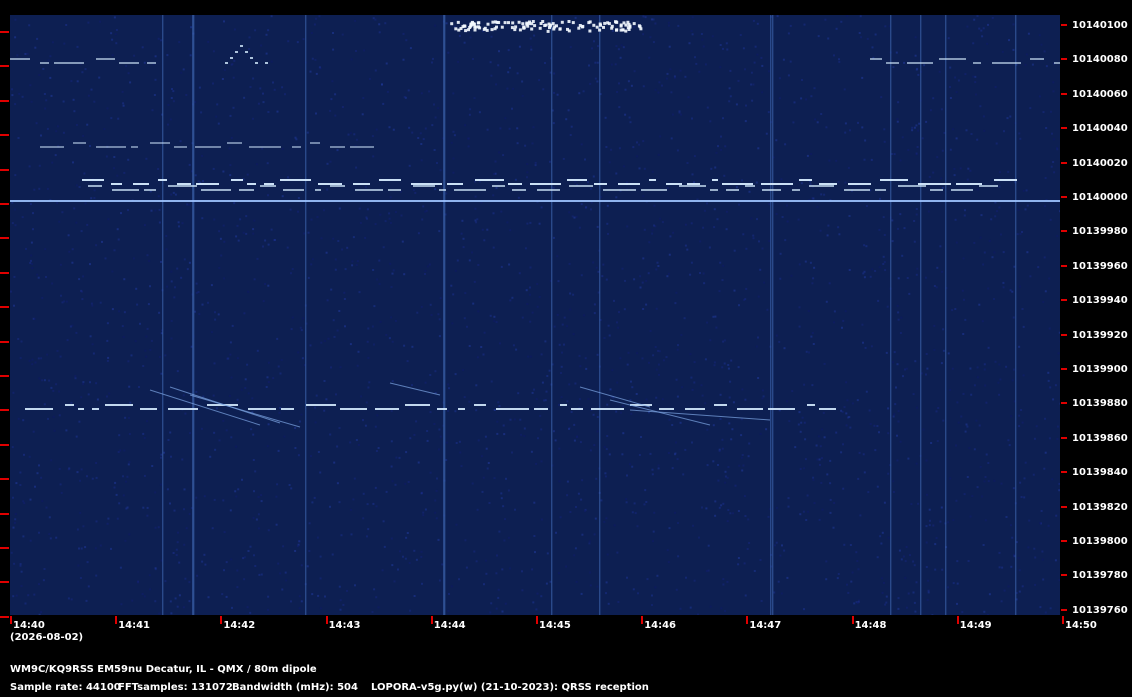  Describe the element at coordinates (533, 21) in the screenshot. I see `signal-burst` at that location.